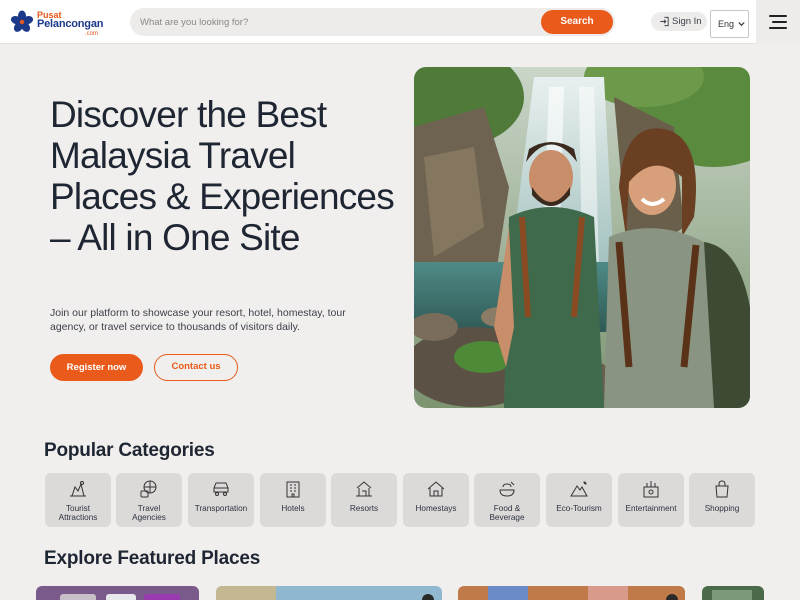 The width and height of the screenshot is (800, 600). I want to click on chevron-down-icon, so click(741, 24).